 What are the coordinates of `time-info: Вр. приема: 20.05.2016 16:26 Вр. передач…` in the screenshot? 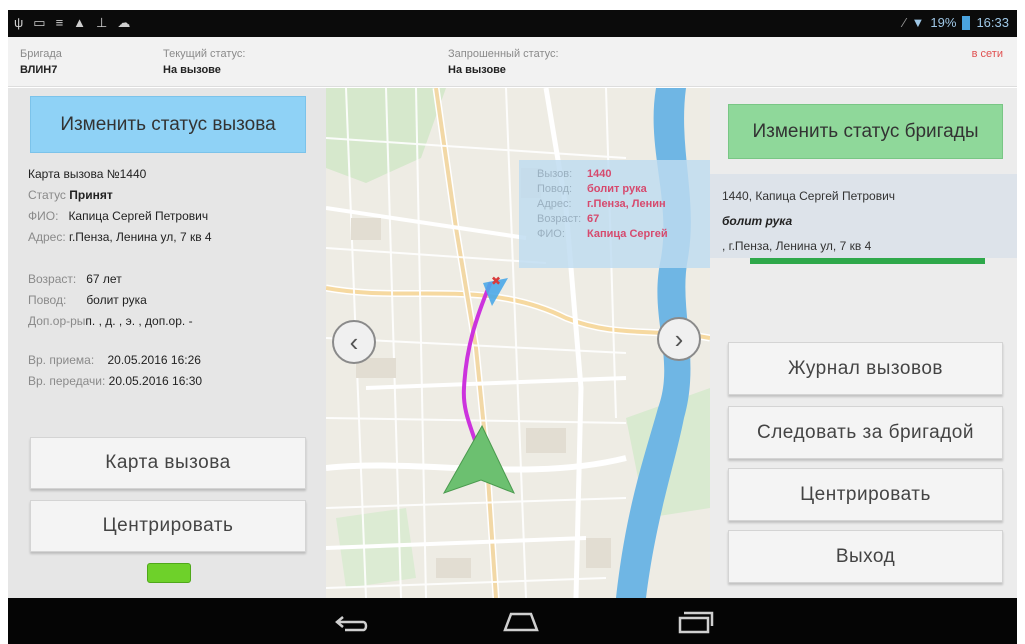 It's located at (115, 371).